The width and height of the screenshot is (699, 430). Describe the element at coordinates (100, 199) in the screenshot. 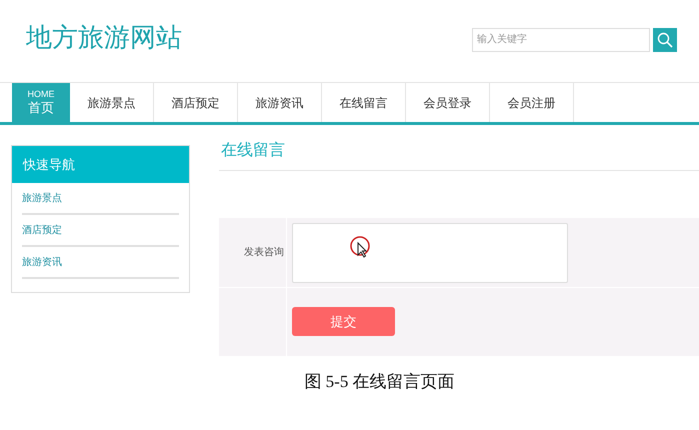

I see `sidebar-link: 旅游景点` at that location.